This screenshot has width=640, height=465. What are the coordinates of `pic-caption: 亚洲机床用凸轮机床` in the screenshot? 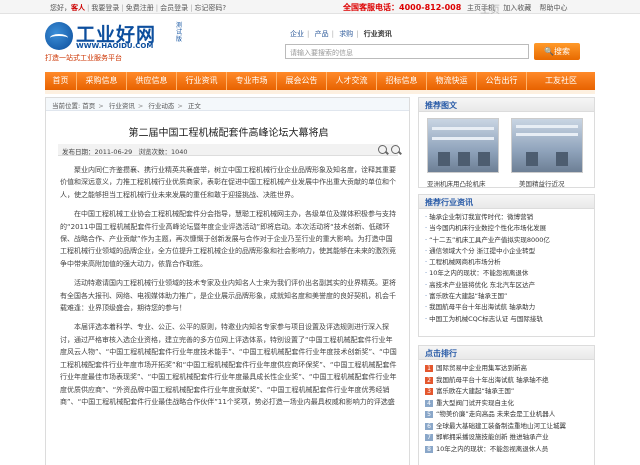 It's located at (456, 183).